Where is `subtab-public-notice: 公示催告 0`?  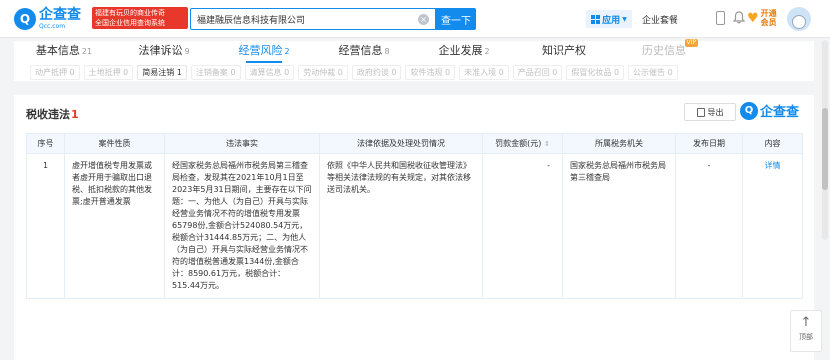 subtab-public-notice: 公示催告 0 is located at coordinates (653, 72).